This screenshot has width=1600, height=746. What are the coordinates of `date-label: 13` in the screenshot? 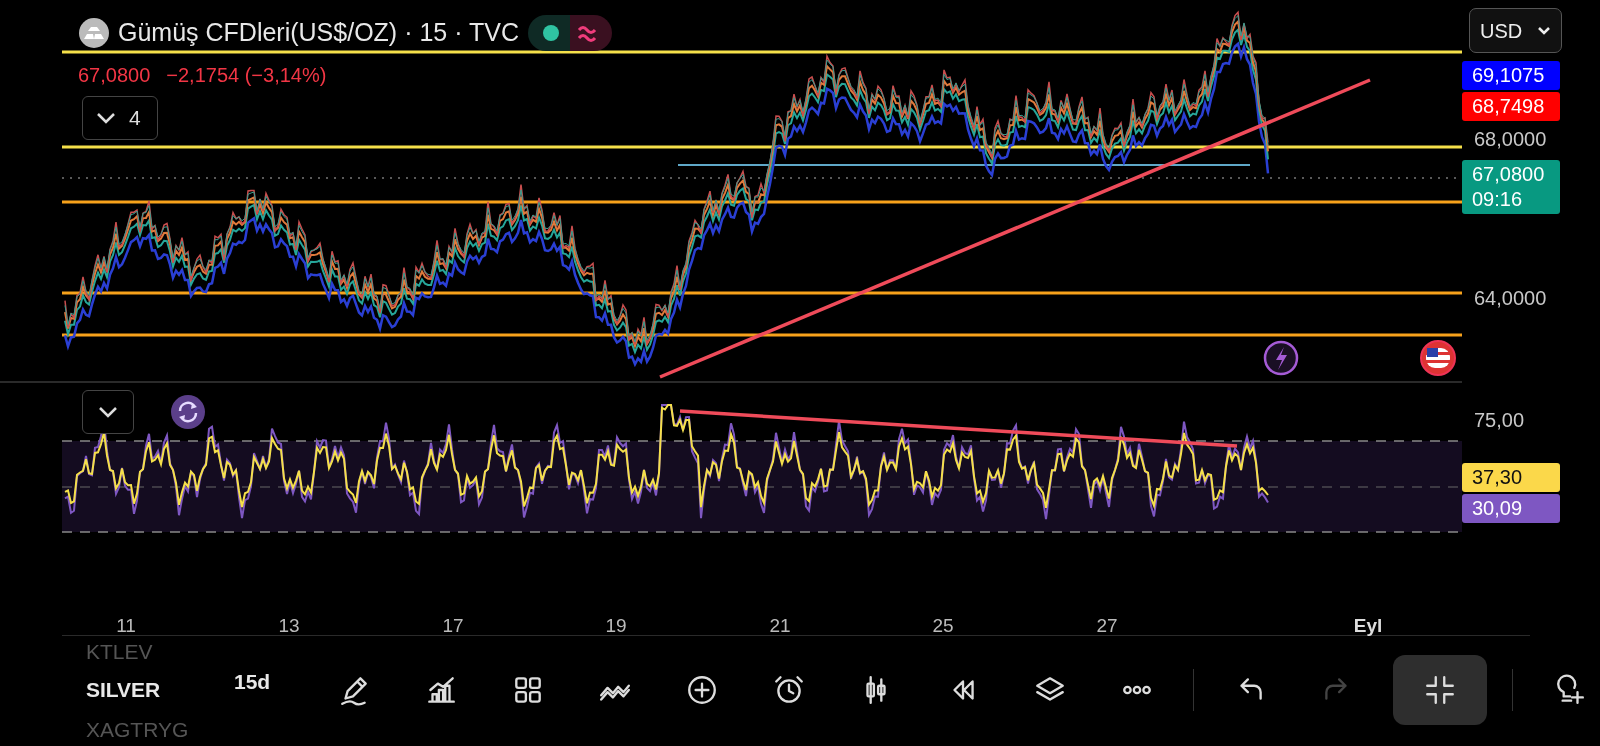 It's located at (289, 626).